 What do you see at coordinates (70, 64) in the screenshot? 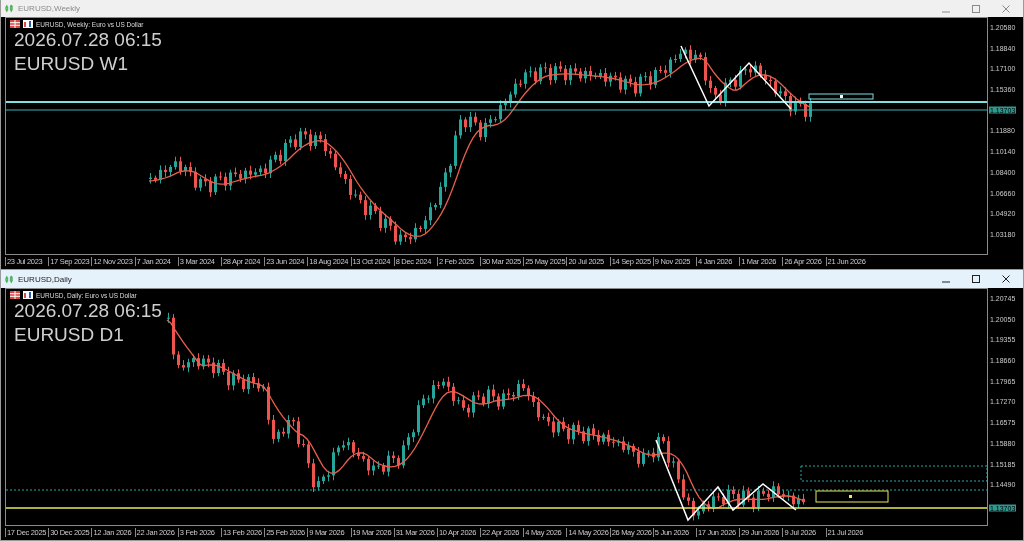
I see `overlay-symbol: EURUSD W1` at bounding box center [70, 64].